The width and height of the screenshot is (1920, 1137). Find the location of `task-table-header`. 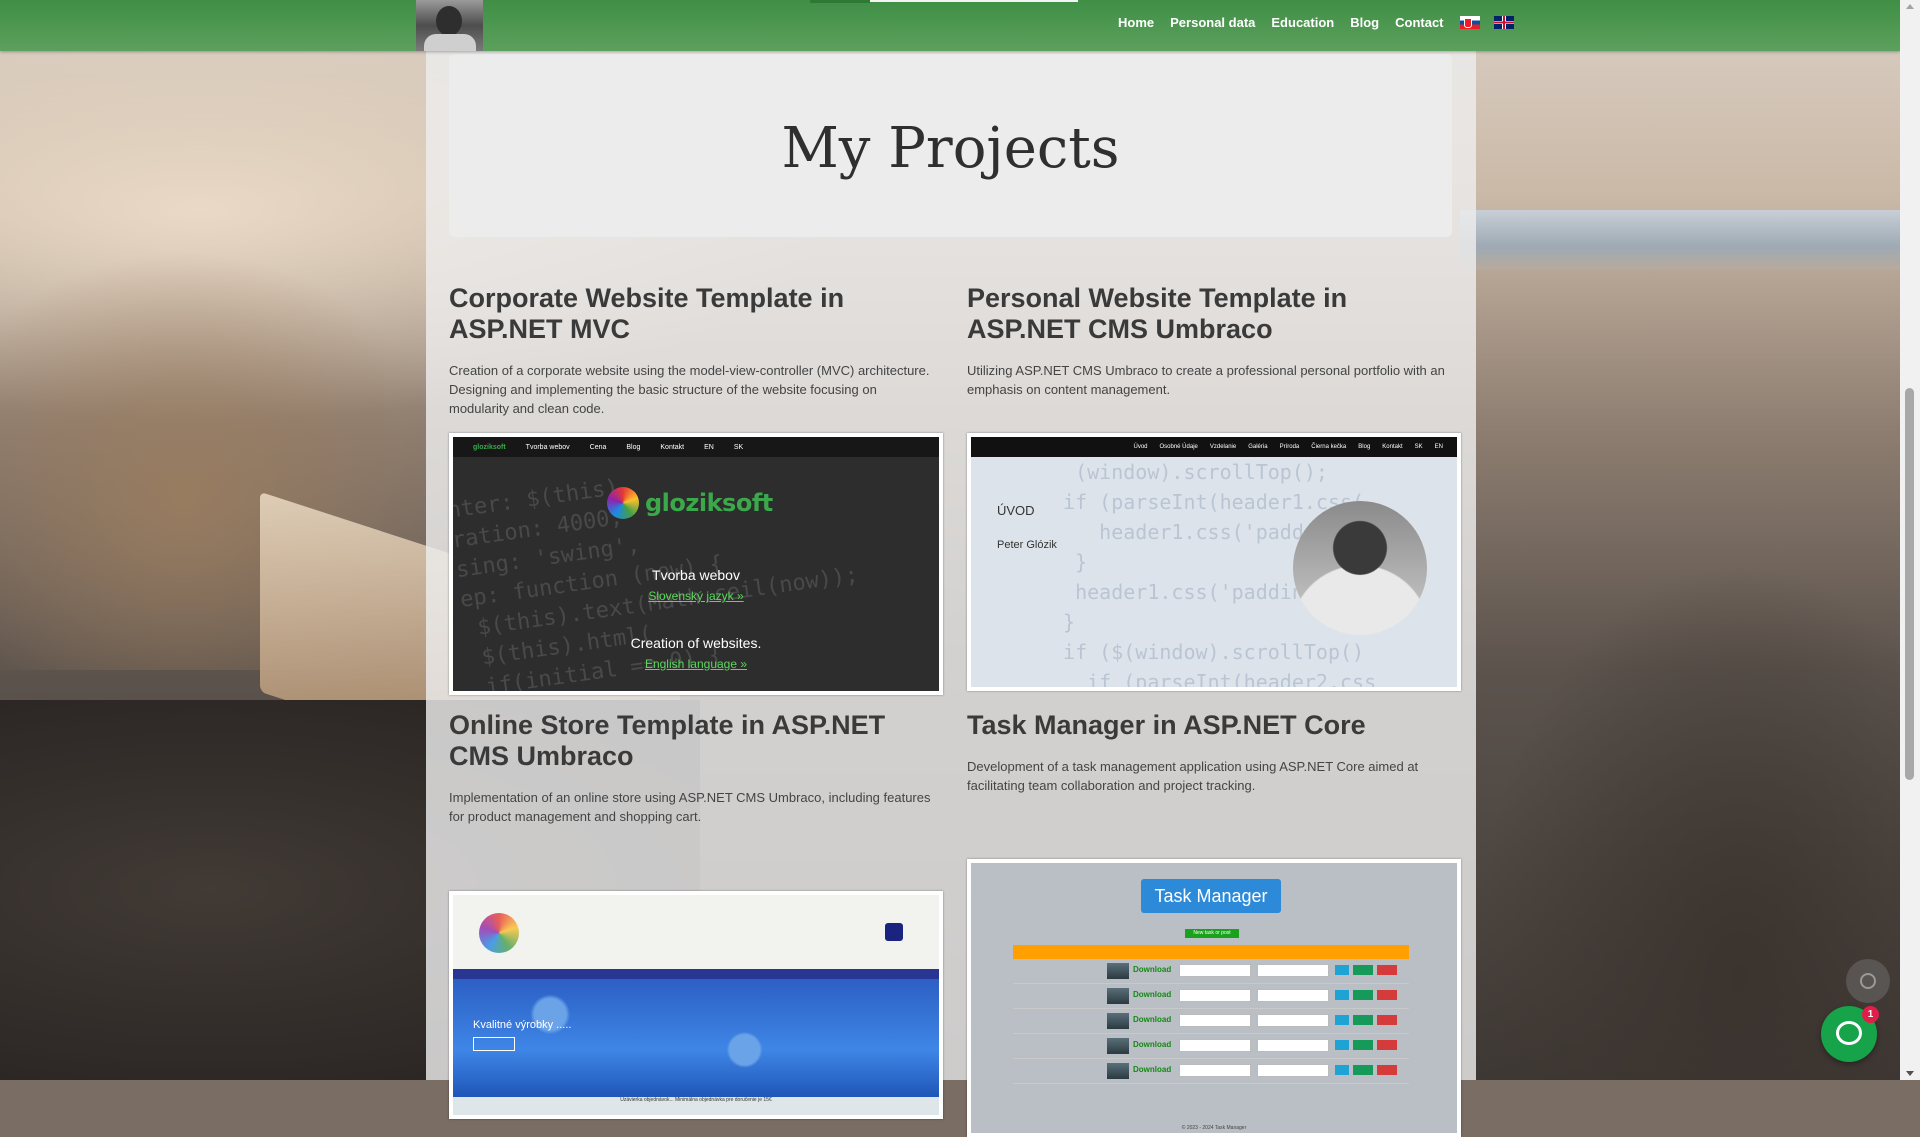

task-table-header is located at coordinates (1211, 952).